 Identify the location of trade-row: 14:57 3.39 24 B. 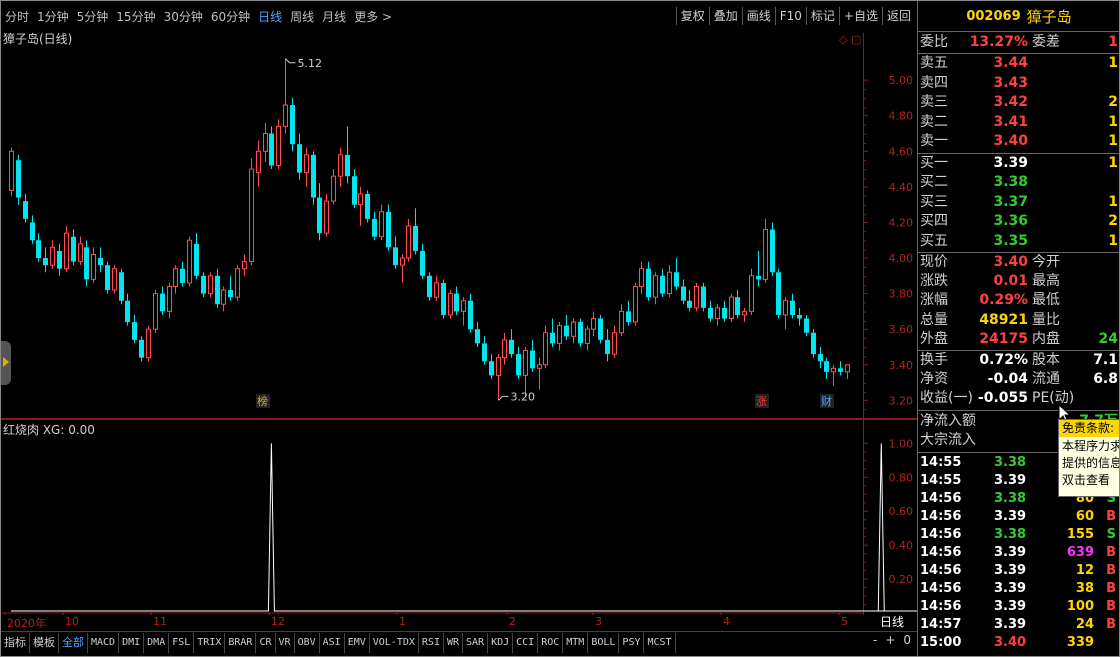
(1018, 625).